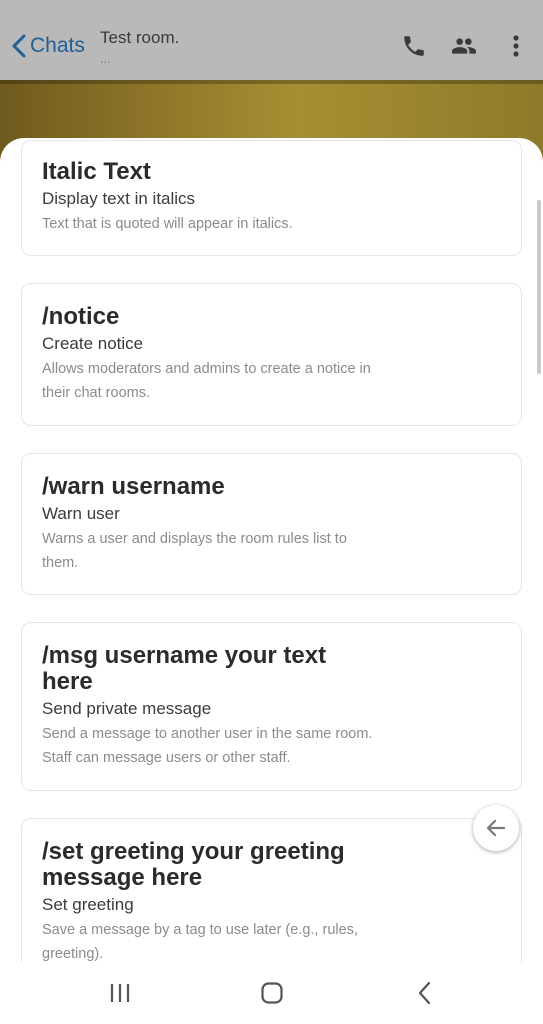 The height and width of the screenshot is (1024, 543). I want to click on arrow-left-icon, so click(496, 828).